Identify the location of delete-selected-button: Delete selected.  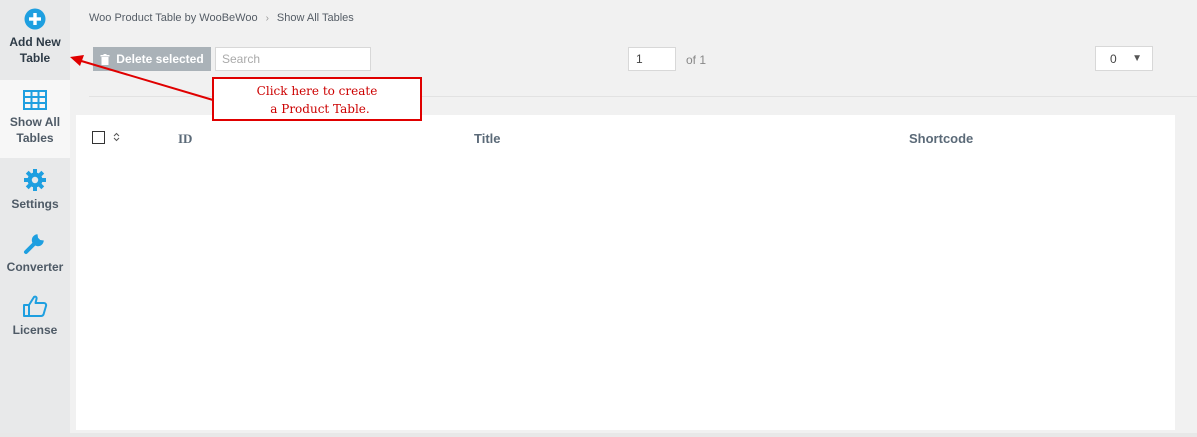
(152, 59).